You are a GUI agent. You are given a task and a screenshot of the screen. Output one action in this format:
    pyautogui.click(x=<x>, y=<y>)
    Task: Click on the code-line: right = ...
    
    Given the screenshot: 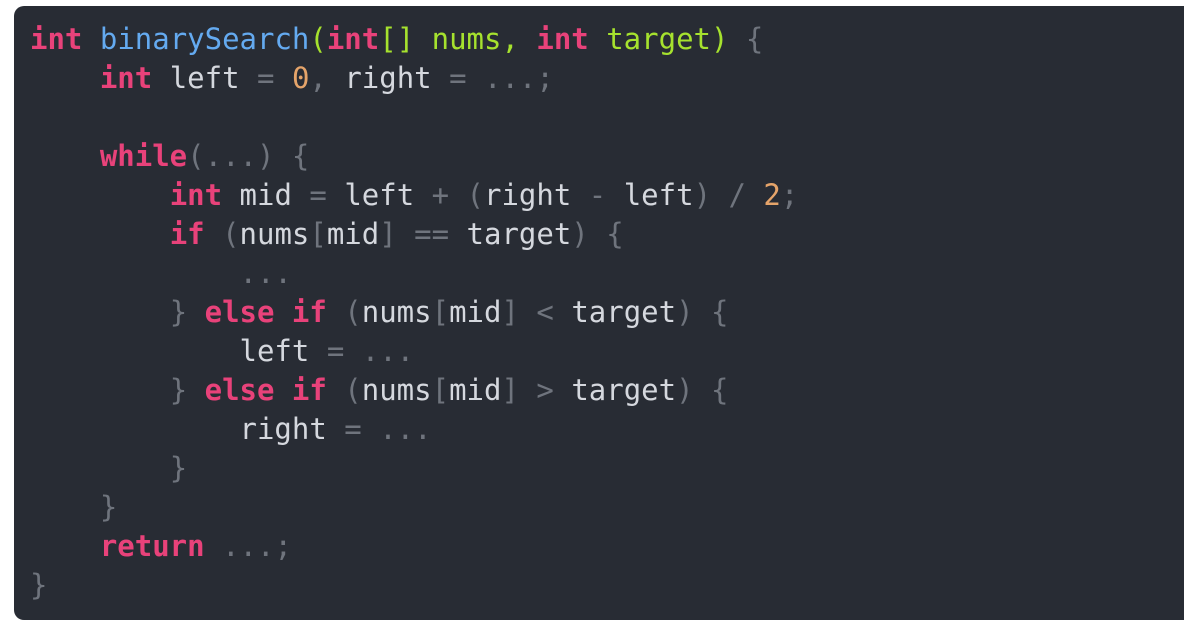 What is the action you would take?
    pyautogui.click(x=607, y=429)
    